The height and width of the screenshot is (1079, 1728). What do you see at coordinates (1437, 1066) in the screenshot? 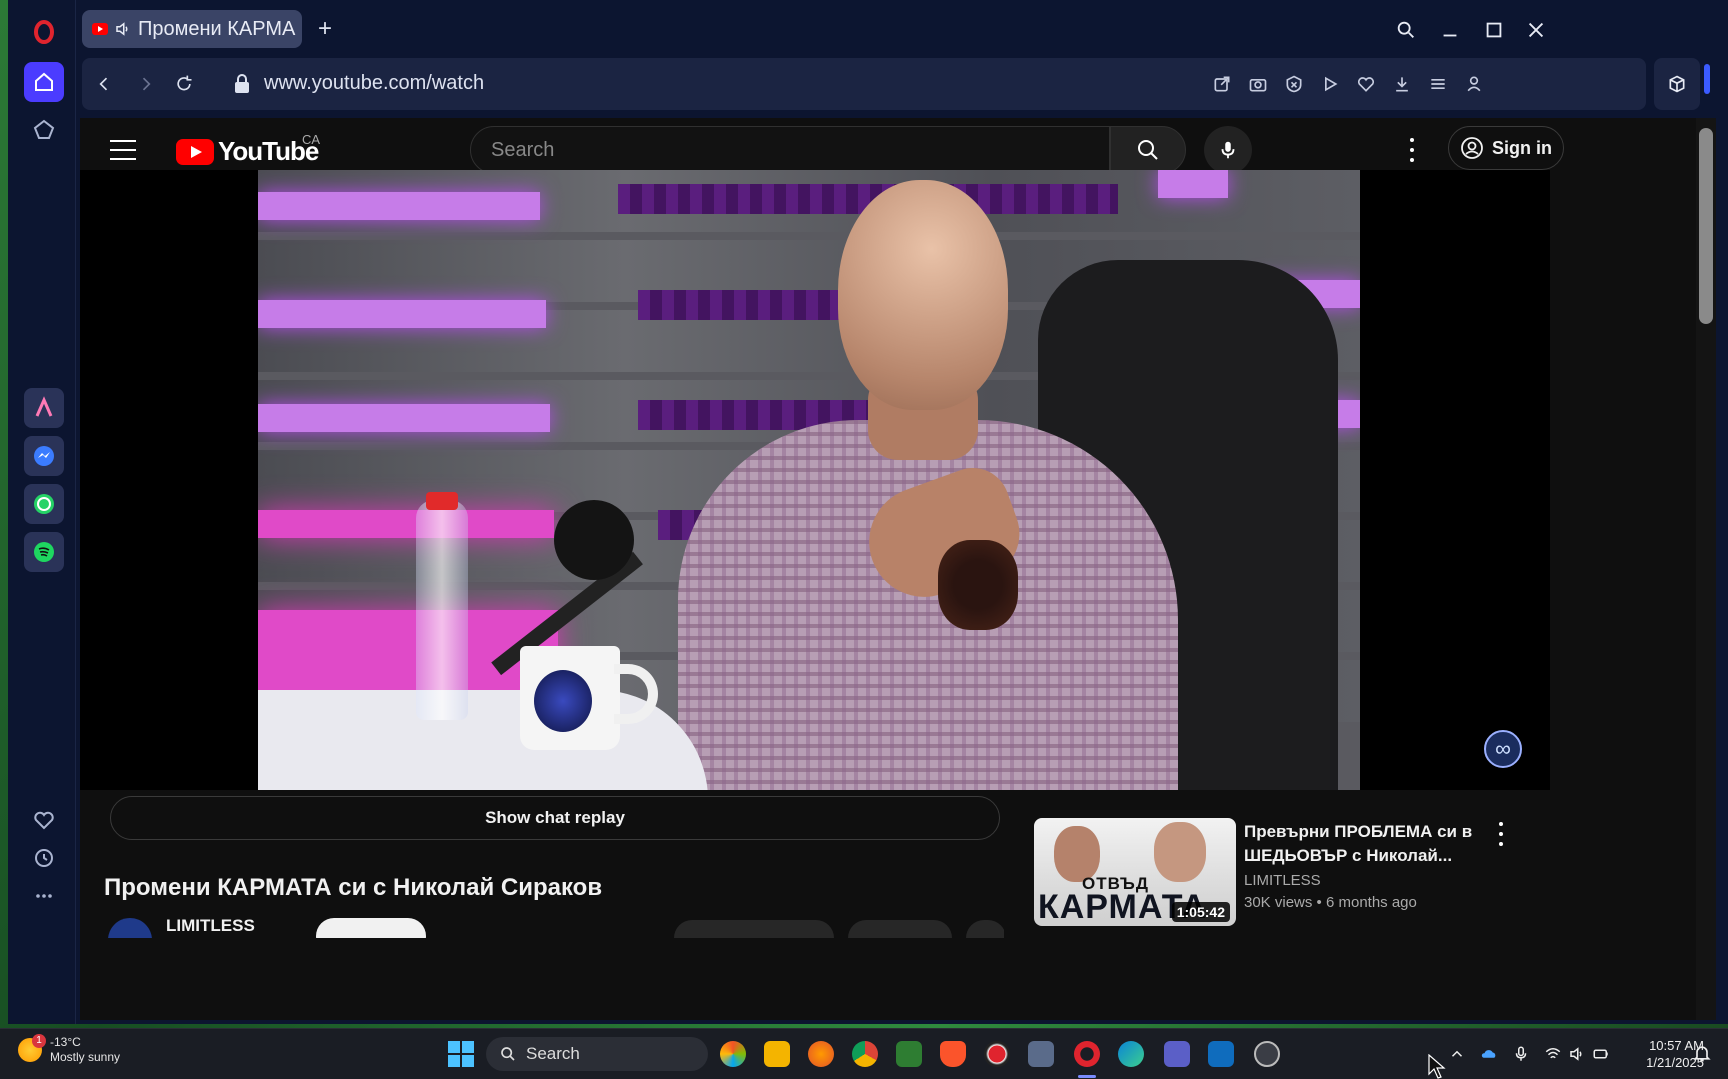
I see `mouse-cursor-icon` at bounding box center [1437, 1066].